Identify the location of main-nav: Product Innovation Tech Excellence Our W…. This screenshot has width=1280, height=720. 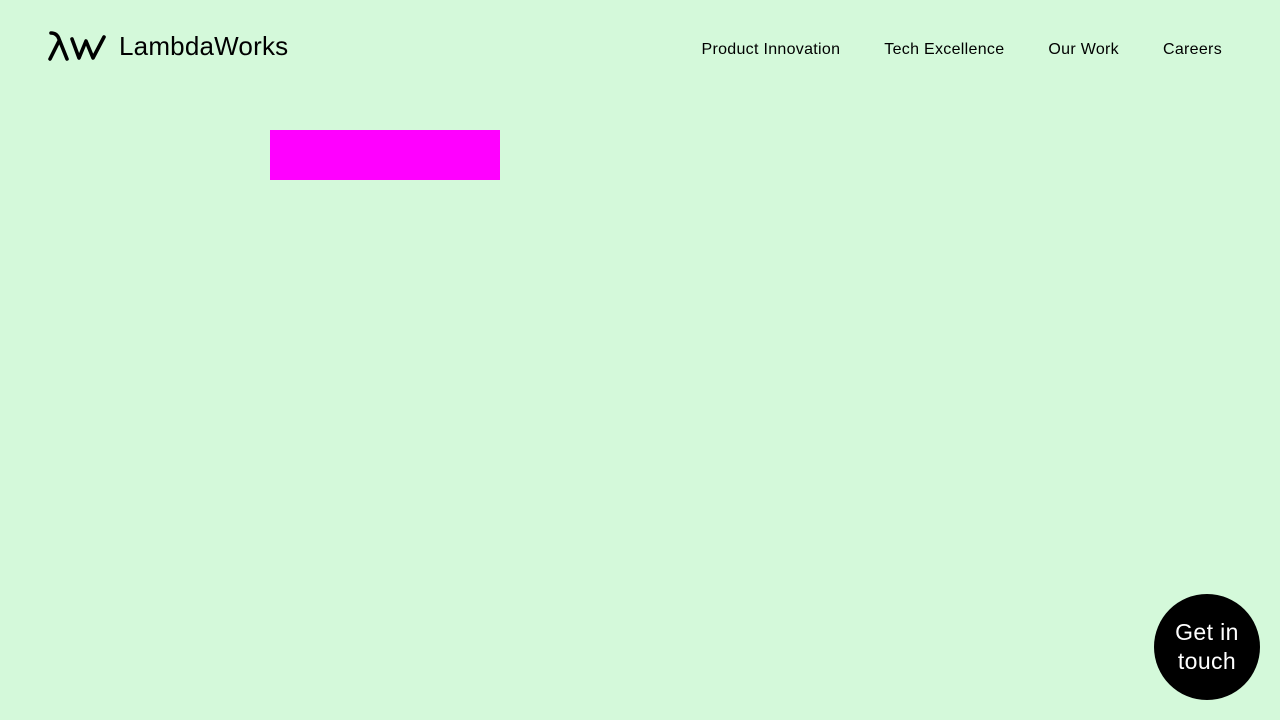
(961, 50).